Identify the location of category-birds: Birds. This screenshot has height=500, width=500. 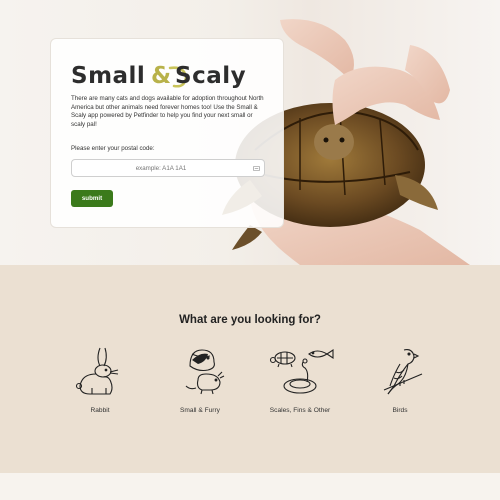
(400, 384).